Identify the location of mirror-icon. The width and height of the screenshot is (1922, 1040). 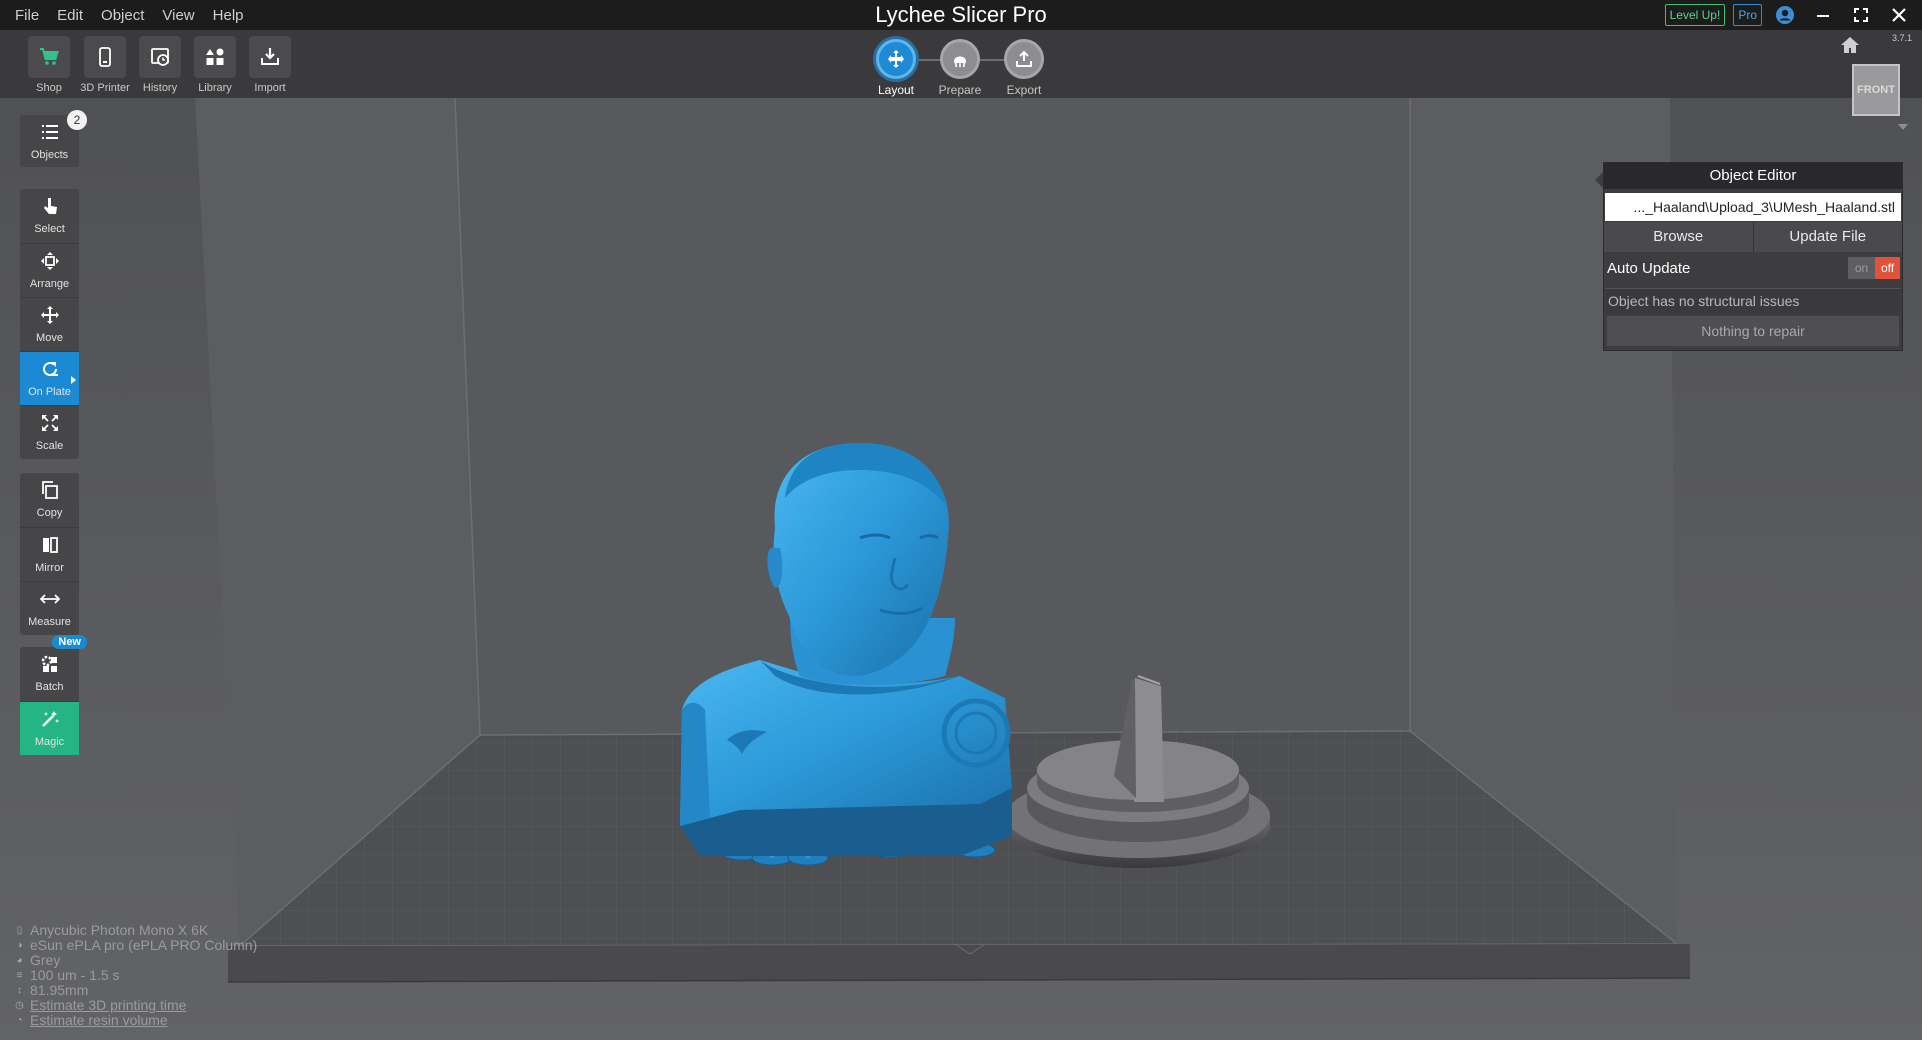
(50, 548).